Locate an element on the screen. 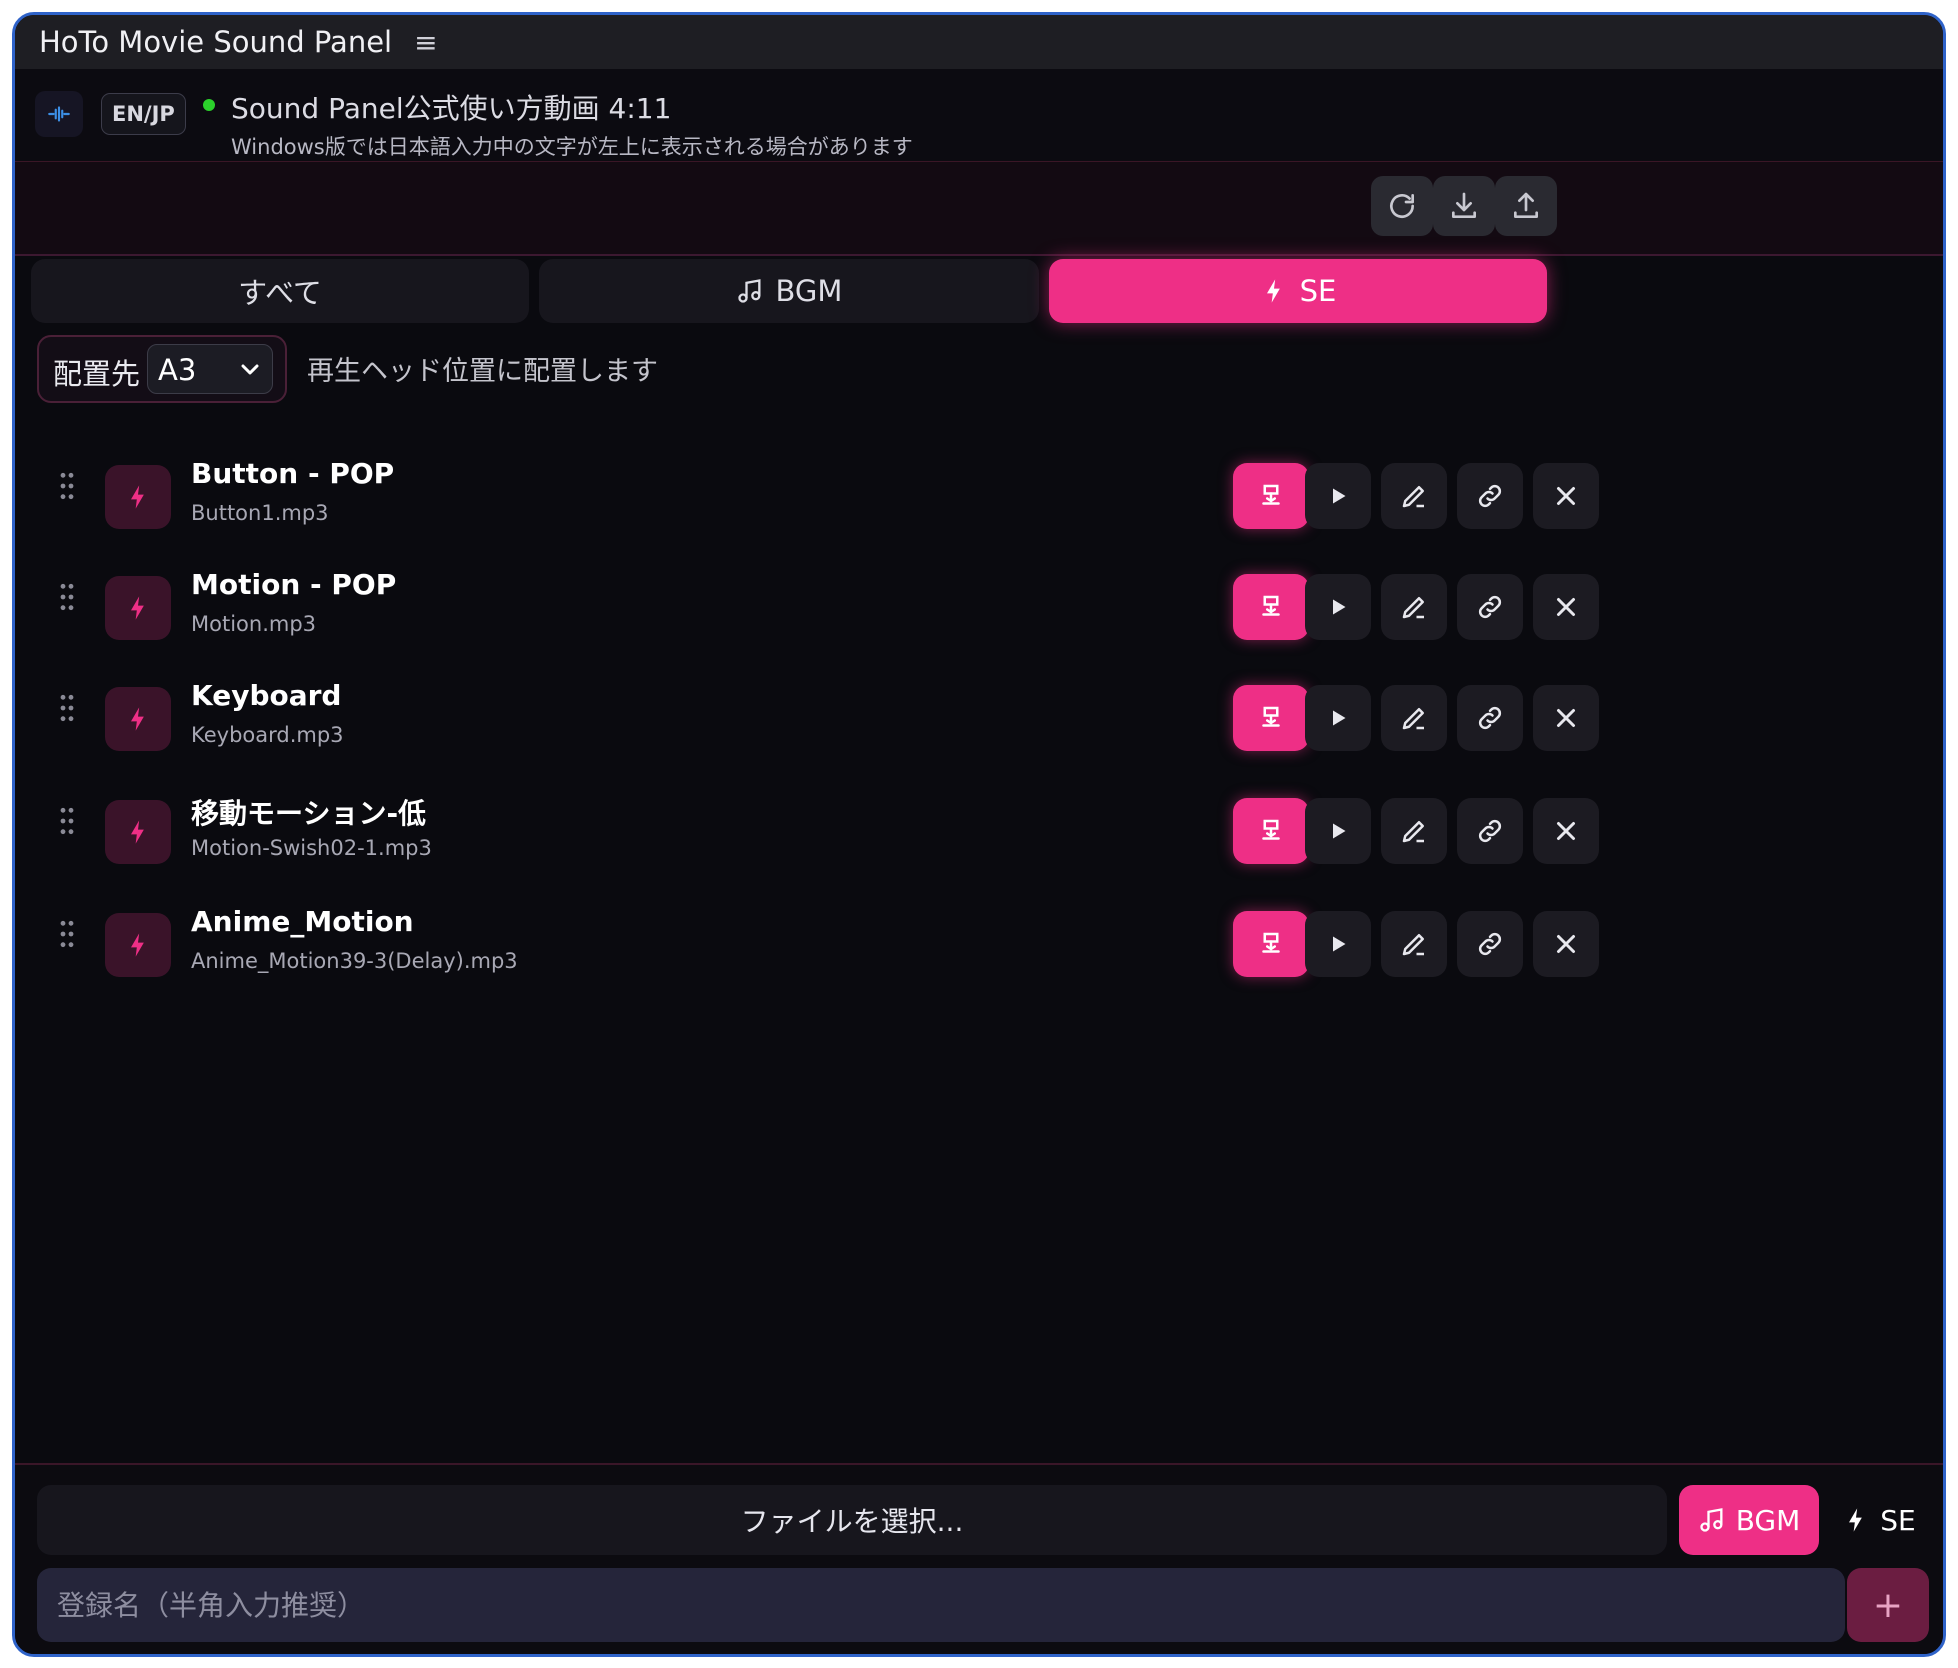 This screenshot has width=1958, height=1668. tab-bgm-label: BGM is located at coordinates (809, 291).